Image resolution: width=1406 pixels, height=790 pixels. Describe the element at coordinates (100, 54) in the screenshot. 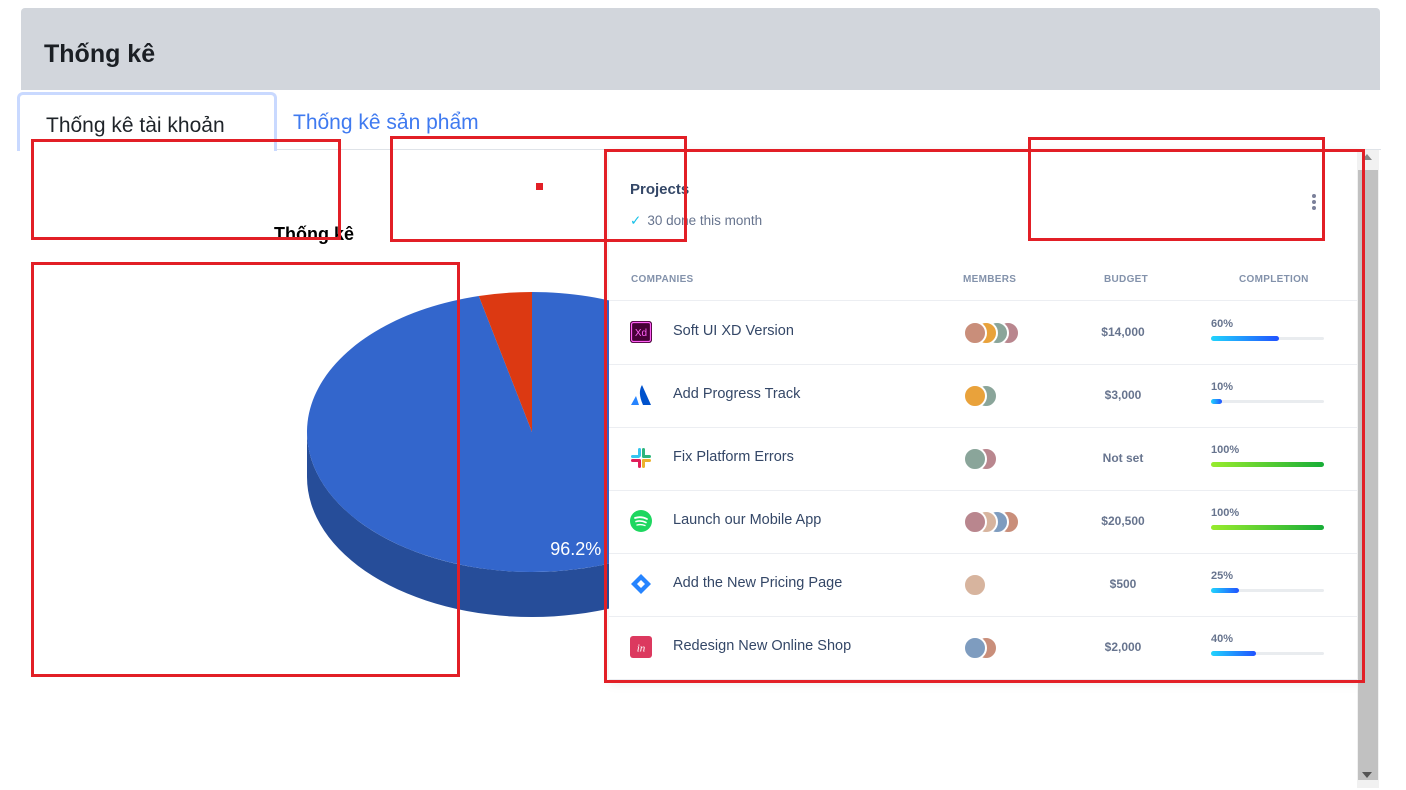

I see `page-title: Thống kê` at that location.